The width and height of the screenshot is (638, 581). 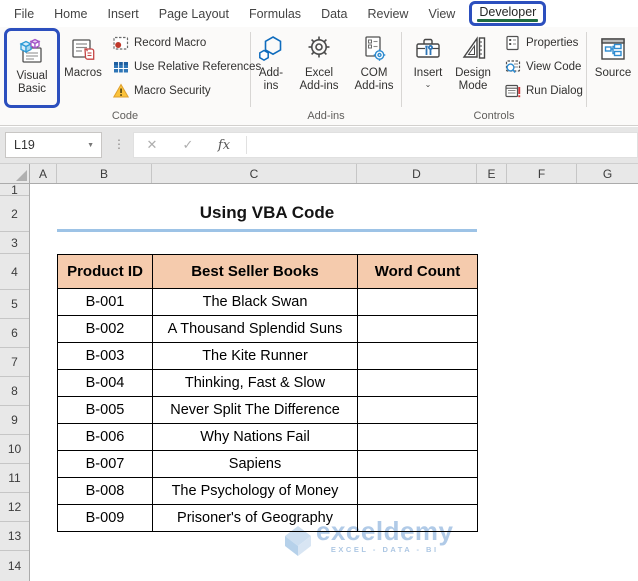 What do you see at coordinates (170, 43) in the screenshot?
I see `record-macro-label: Record Macro` at bounding box center [170, 43].